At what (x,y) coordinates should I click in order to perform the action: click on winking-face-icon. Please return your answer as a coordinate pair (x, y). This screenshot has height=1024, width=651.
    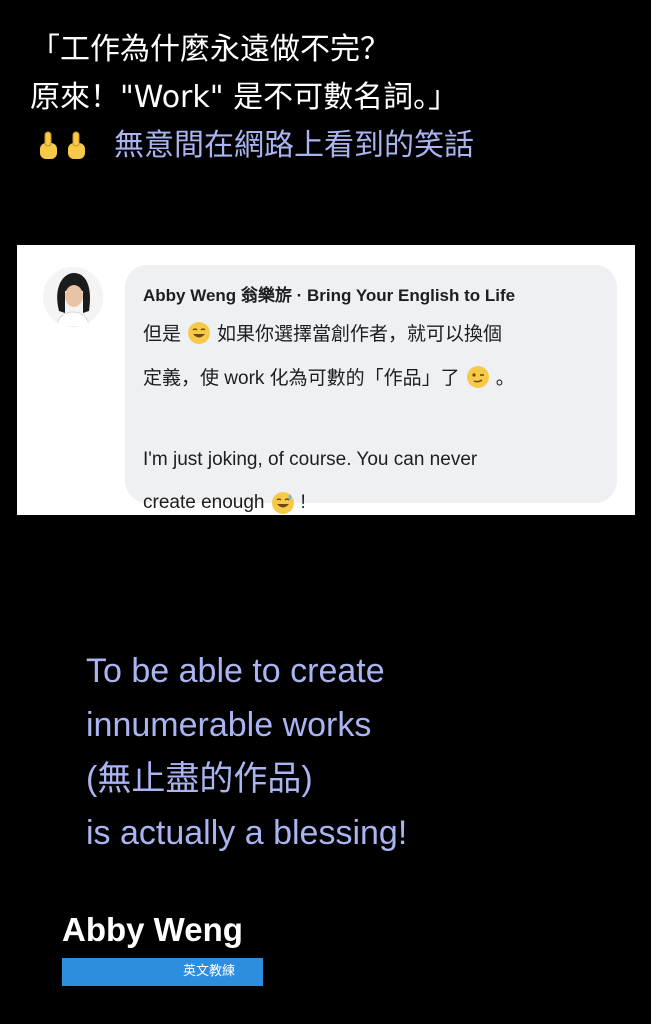
    Looking at the image, I should click on (477, 376).